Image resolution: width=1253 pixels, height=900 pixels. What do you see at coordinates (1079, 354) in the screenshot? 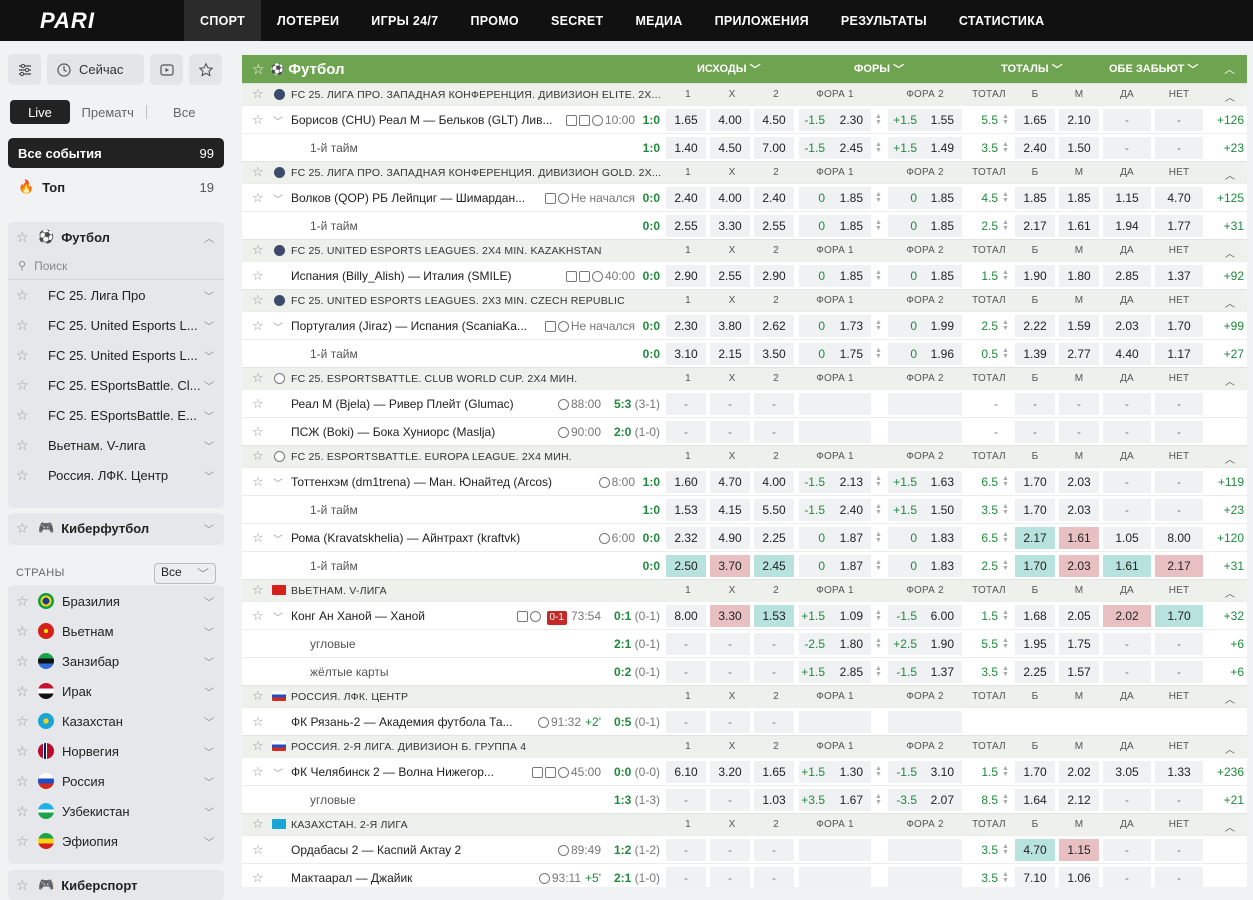
I see `odds-cell: 2.77` at bounding box center [1079, 354].